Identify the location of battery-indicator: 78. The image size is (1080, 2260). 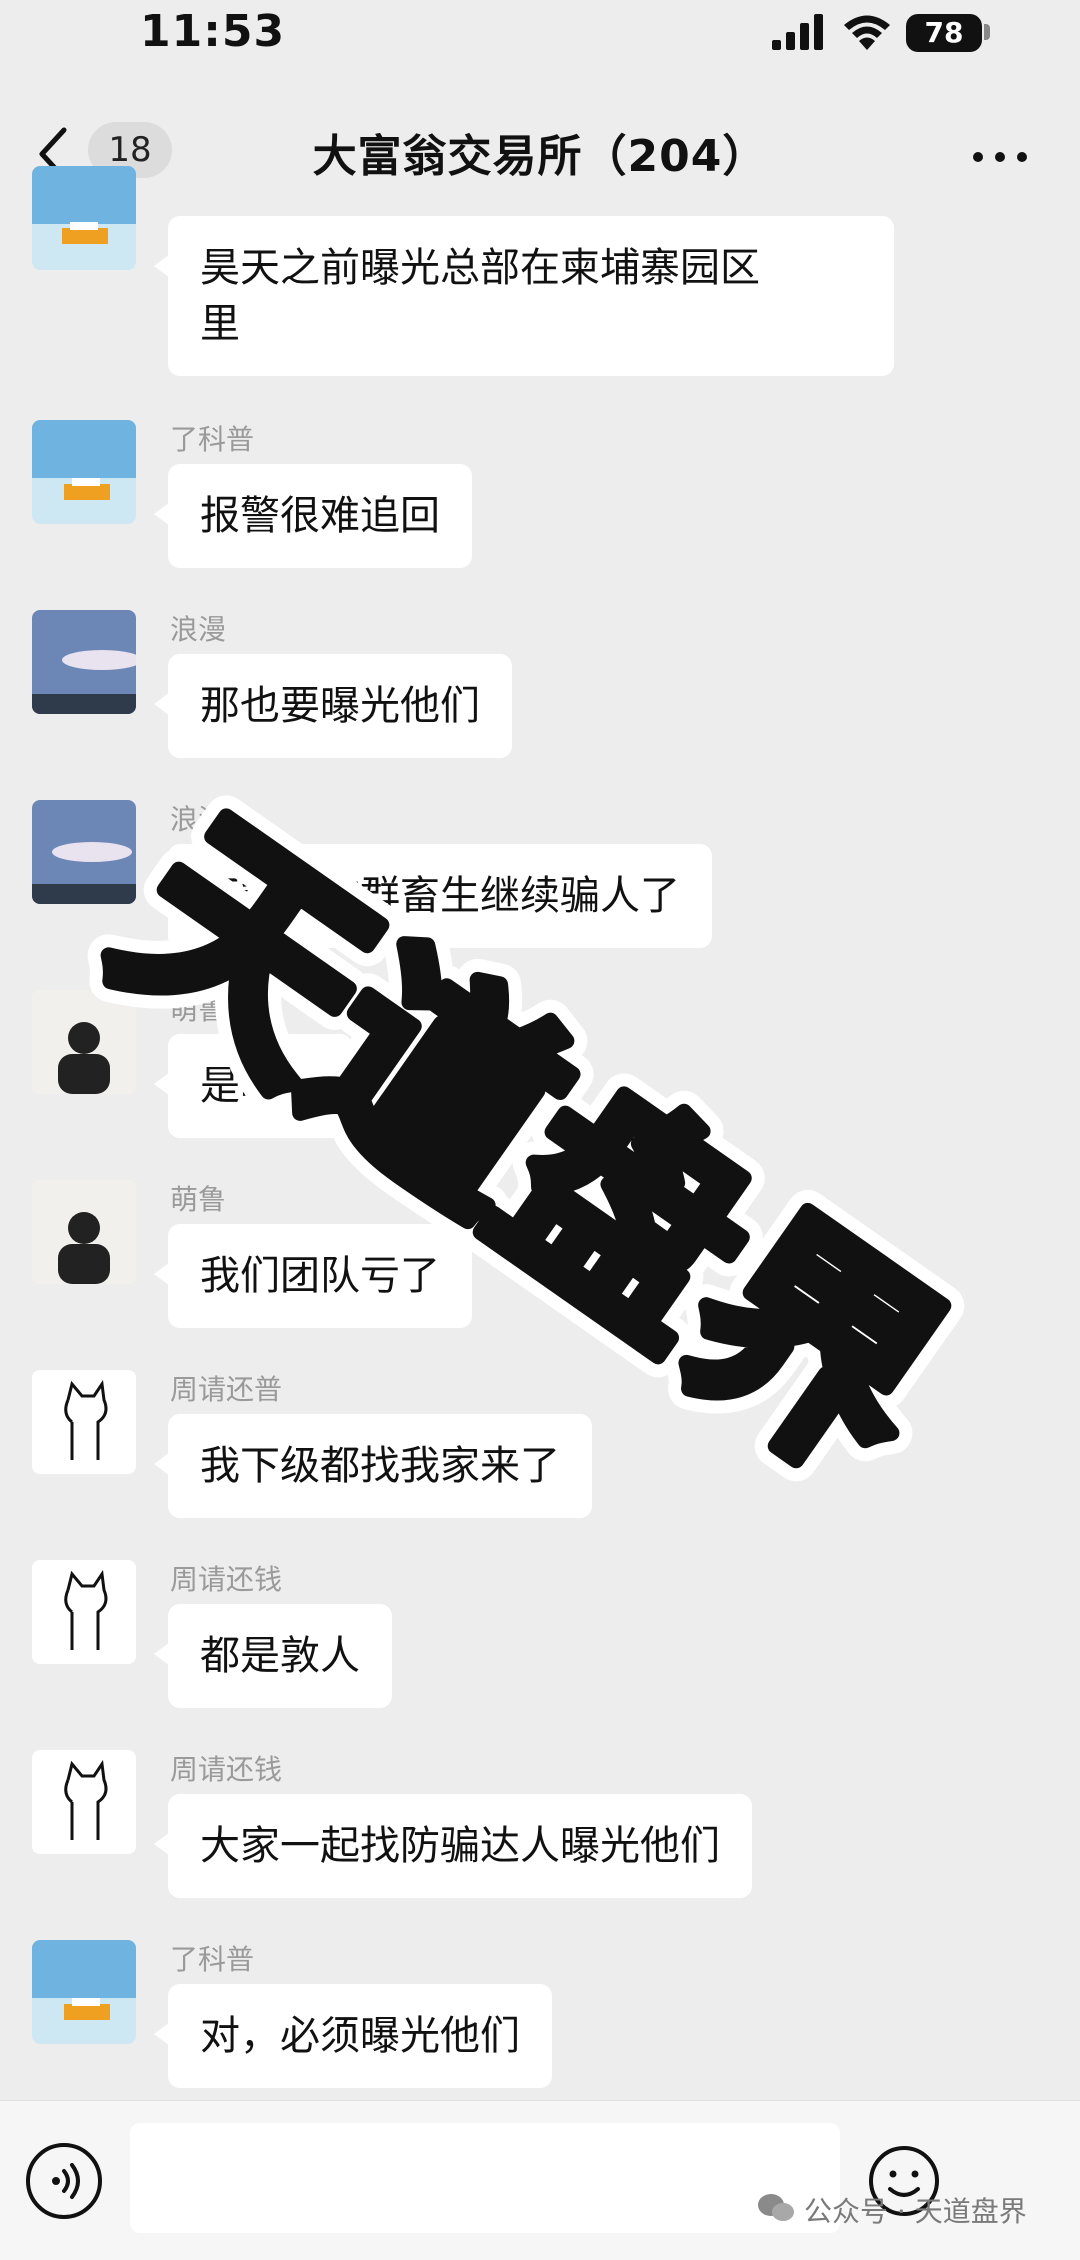
(944, 33).